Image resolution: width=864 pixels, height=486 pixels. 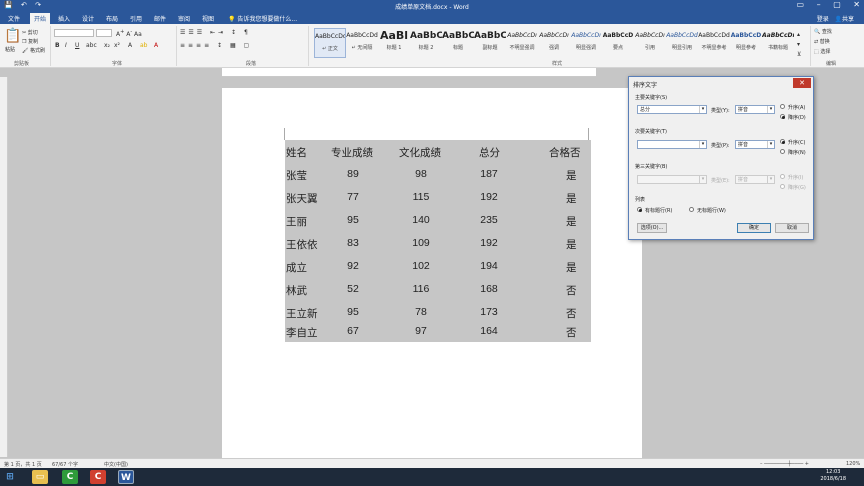 What do you see at coordinates (778, 43) in the screenshot?
I see `style-book-title: AaBbCcDı 书籍标题` at bounding box center [778, 43].